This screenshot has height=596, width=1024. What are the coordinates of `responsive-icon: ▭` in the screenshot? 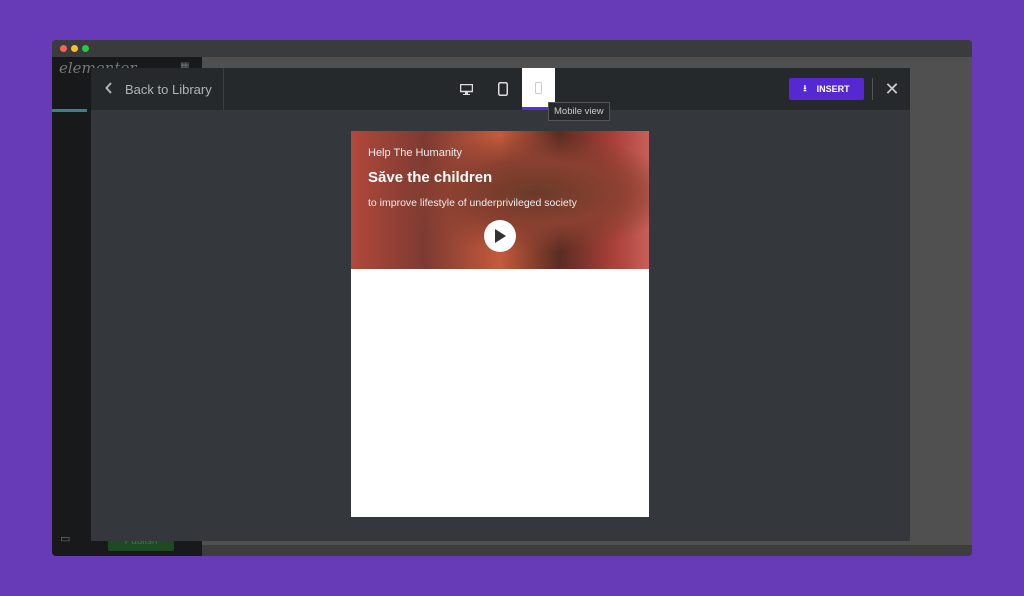 It's located at (65, 538).